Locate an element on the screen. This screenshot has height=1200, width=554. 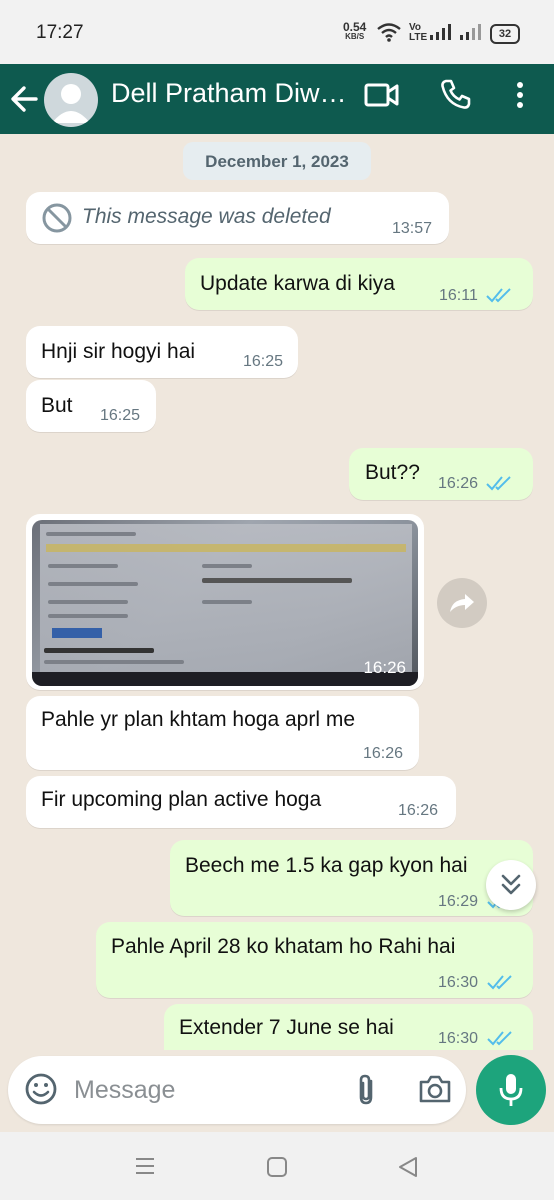
back-arrow-icon is located at coordinates (25, 99).